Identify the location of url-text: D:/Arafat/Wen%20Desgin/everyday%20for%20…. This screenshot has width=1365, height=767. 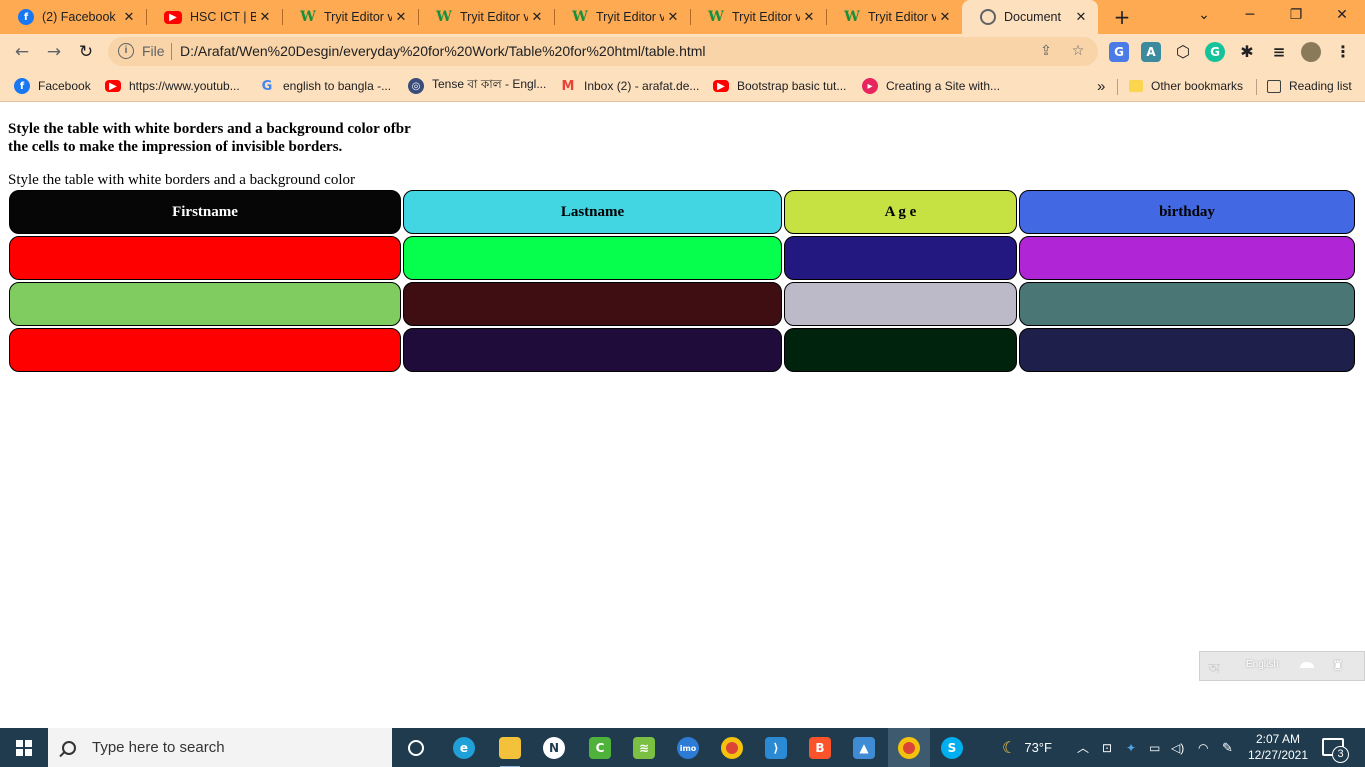
(443, 51).